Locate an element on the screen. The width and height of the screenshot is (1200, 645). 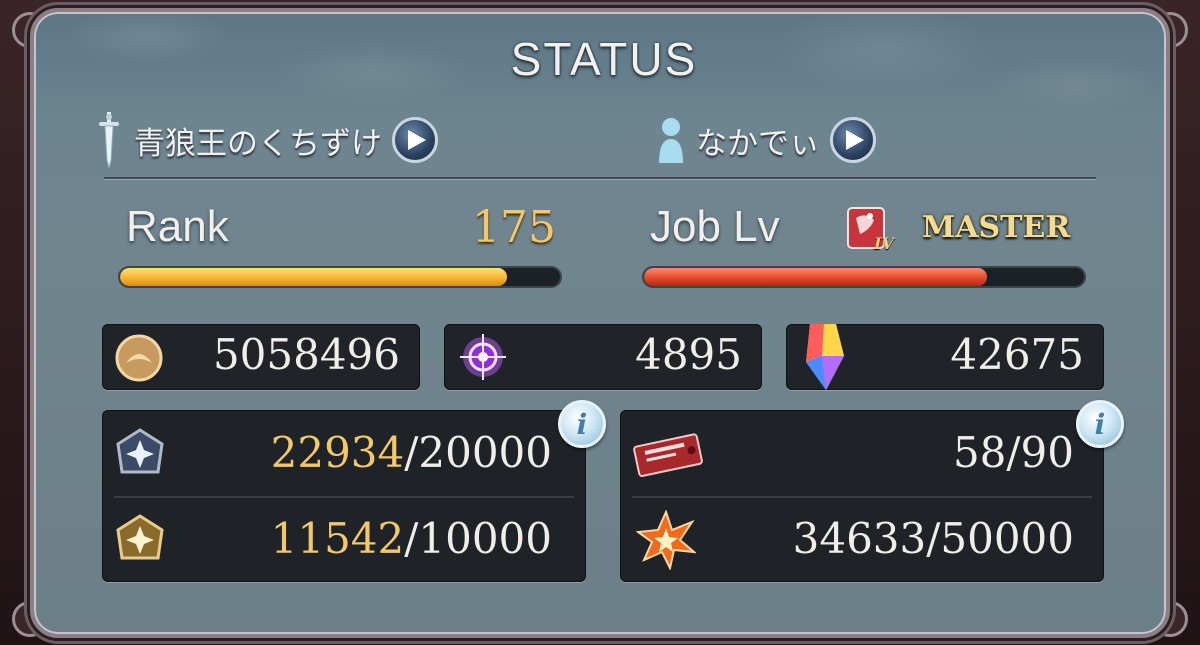
rainbow-crystal-box: 42675 is located at coordinates (945, 357).